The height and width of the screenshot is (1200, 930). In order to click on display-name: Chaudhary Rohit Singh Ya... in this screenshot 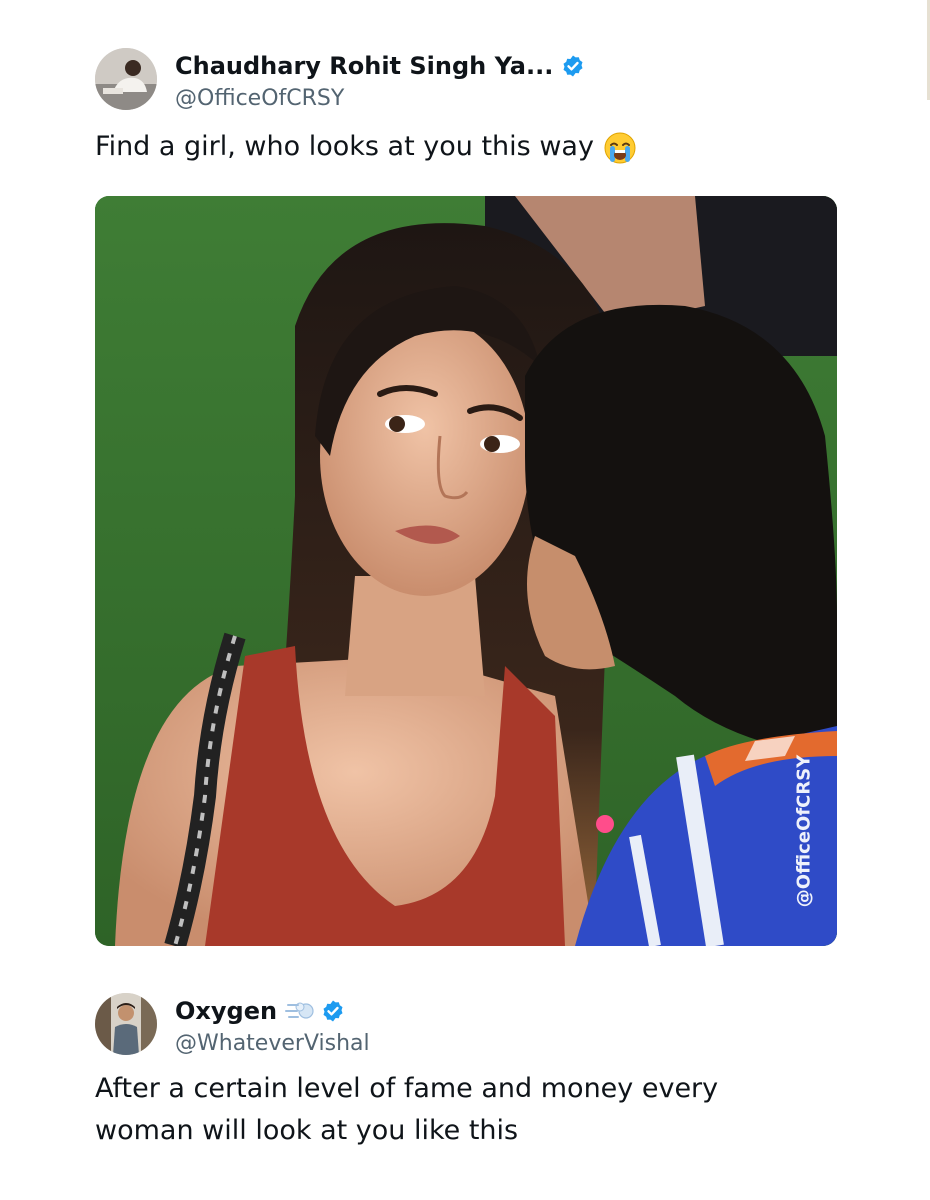, I will do `click(364, 66)`.